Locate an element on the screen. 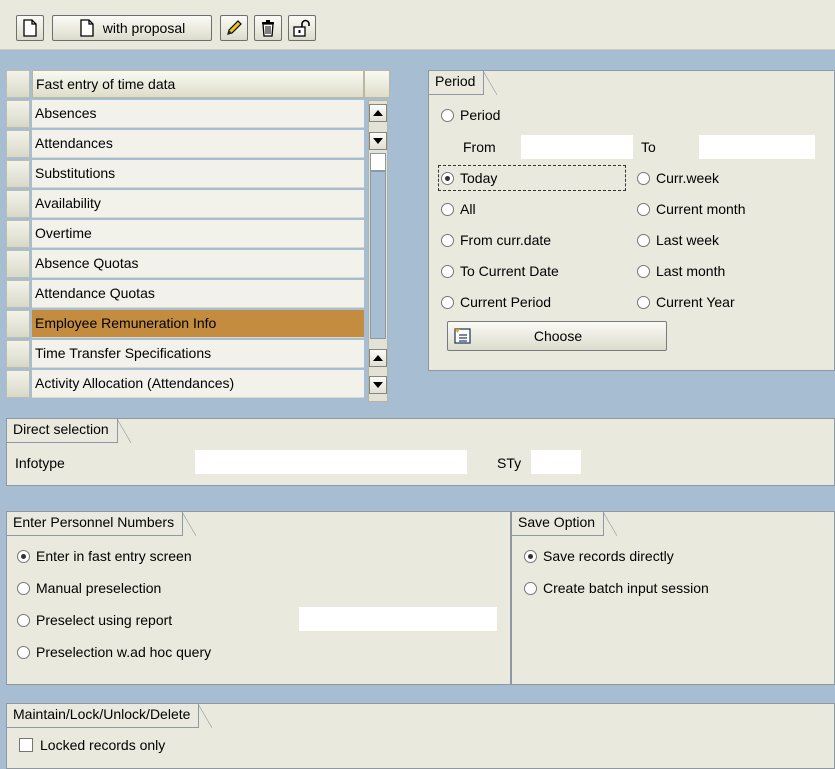 The image size is (835, 769). direct-selection-group: Direct selection Infotype STy is located at coordinates (420, 452).